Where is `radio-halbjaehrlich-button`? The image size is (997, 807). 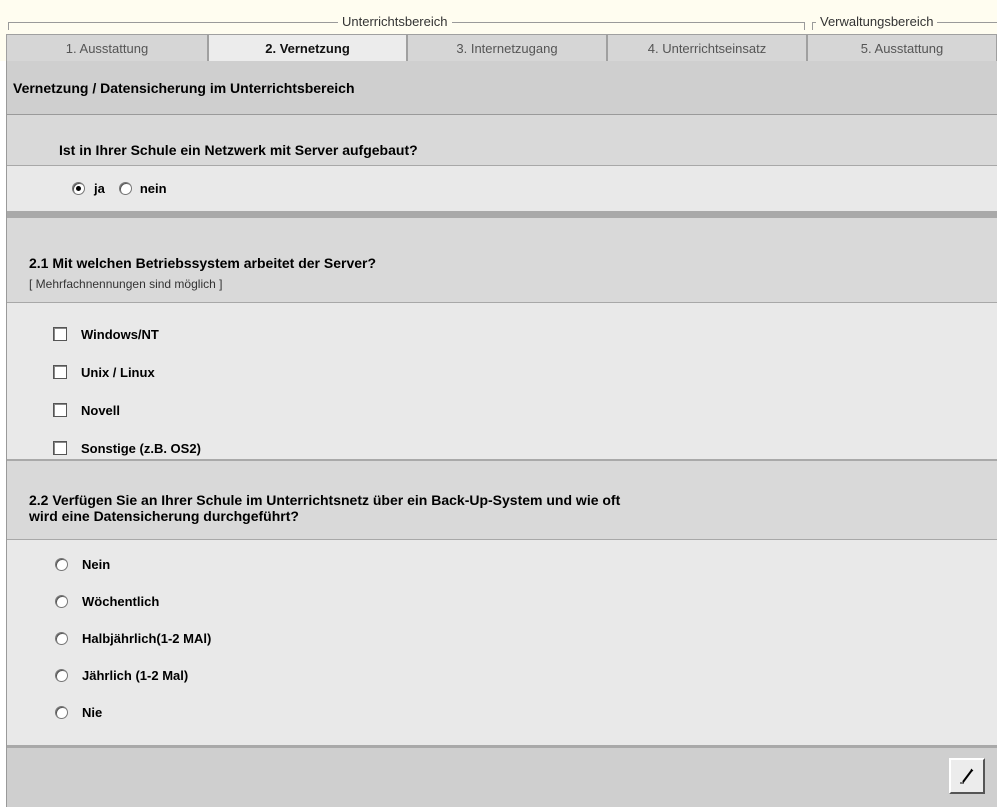 radio-halbjaehrlich-button is located at coordinates (61, 638).